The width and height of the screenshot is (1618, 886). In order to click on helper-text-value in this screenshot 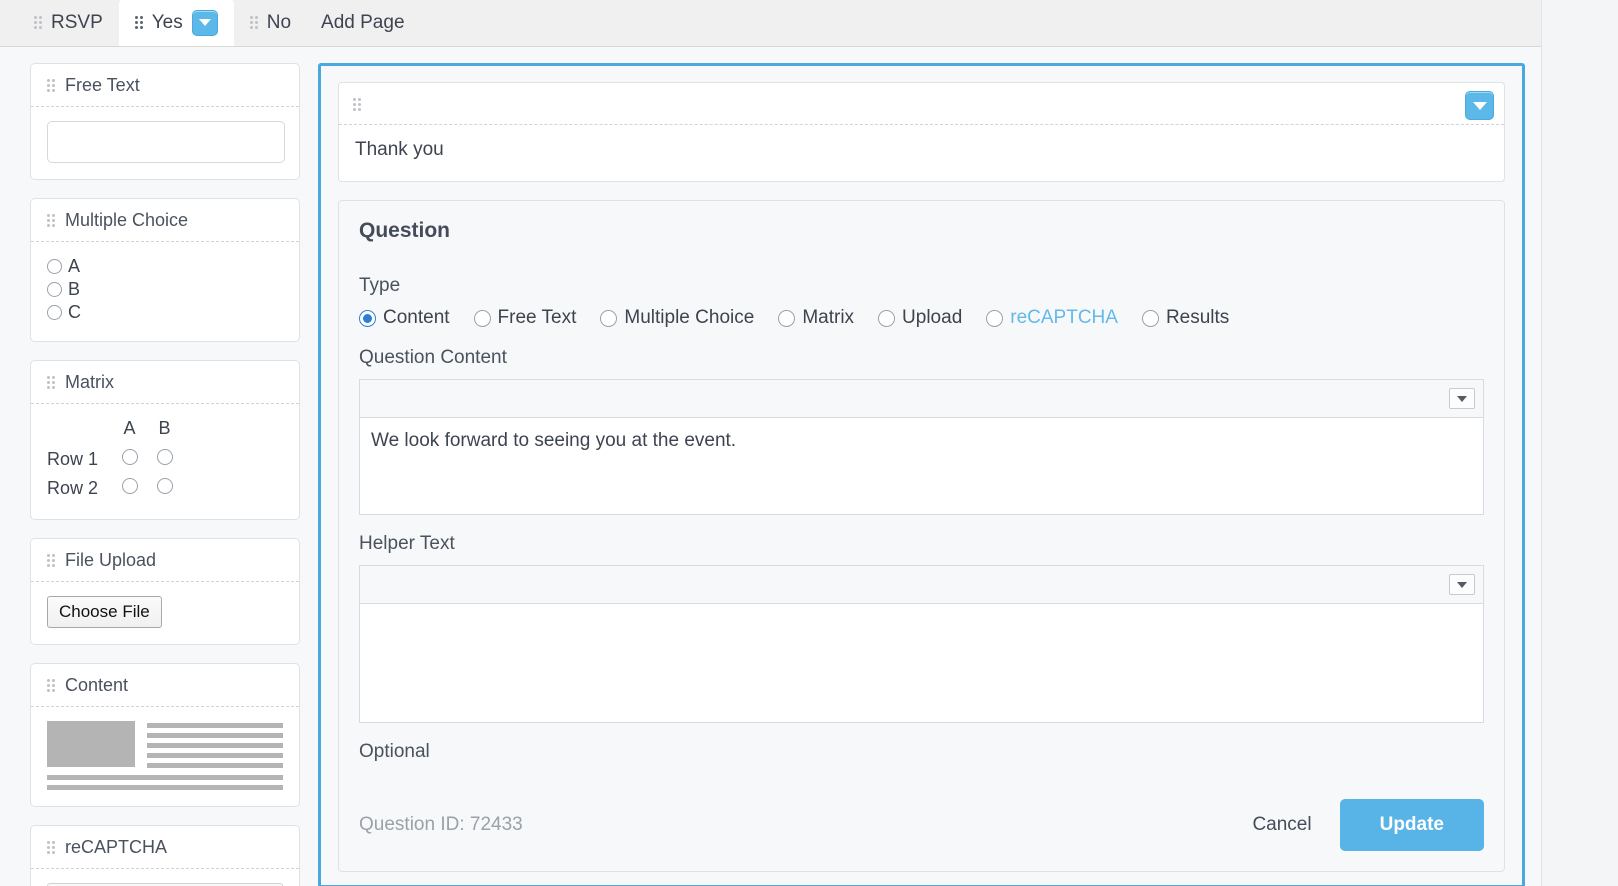, I will do `click(921, 663)`.